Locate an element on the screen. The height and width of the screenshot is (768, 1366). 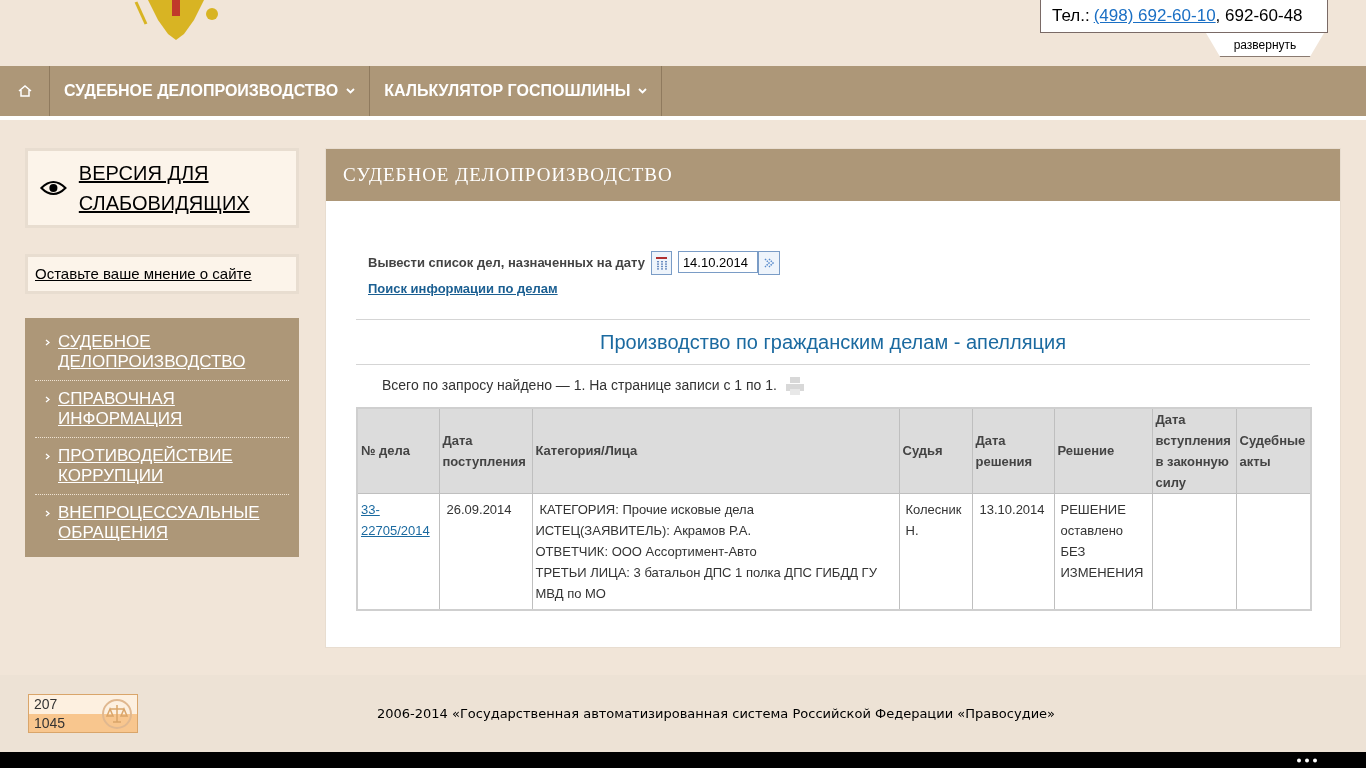
table-cell-text: КАТЕГОРИЯ: Прочие исковые дела is located at coordinates (646, 510).